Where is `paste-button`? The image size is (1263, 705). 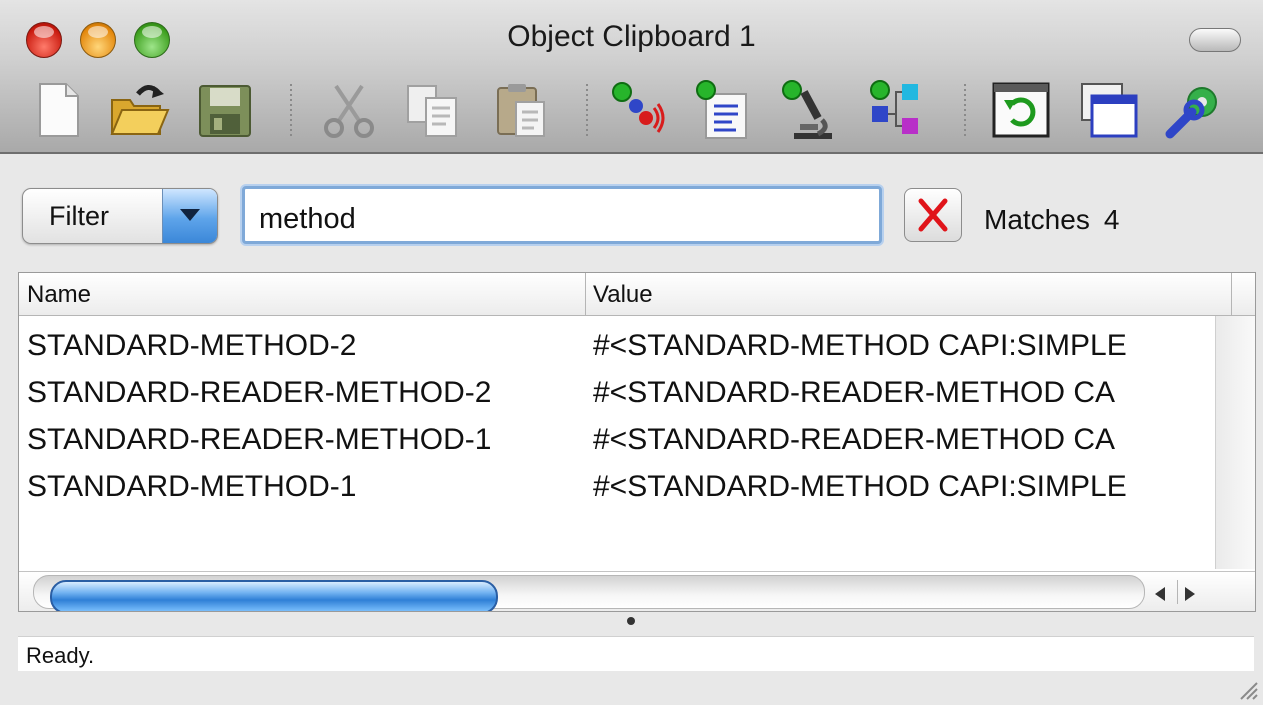
paste-button is located at coordinates (521, 110).